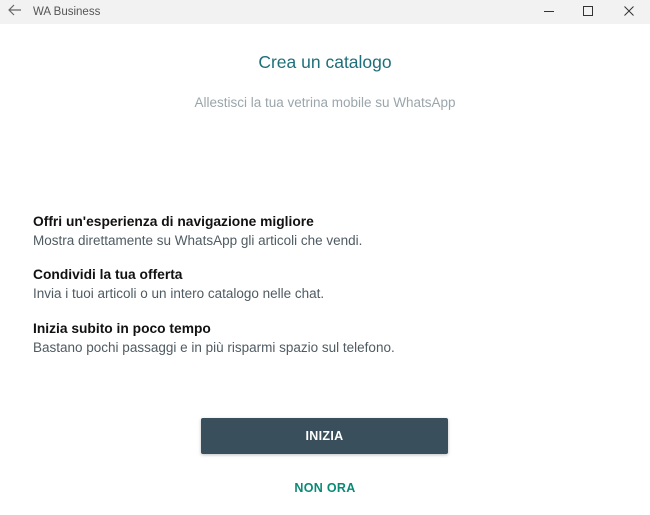 This screenshot has height=515, width=650. I want to click on feature-heading: Inizia subito in poco tempo, so click(122, 328).